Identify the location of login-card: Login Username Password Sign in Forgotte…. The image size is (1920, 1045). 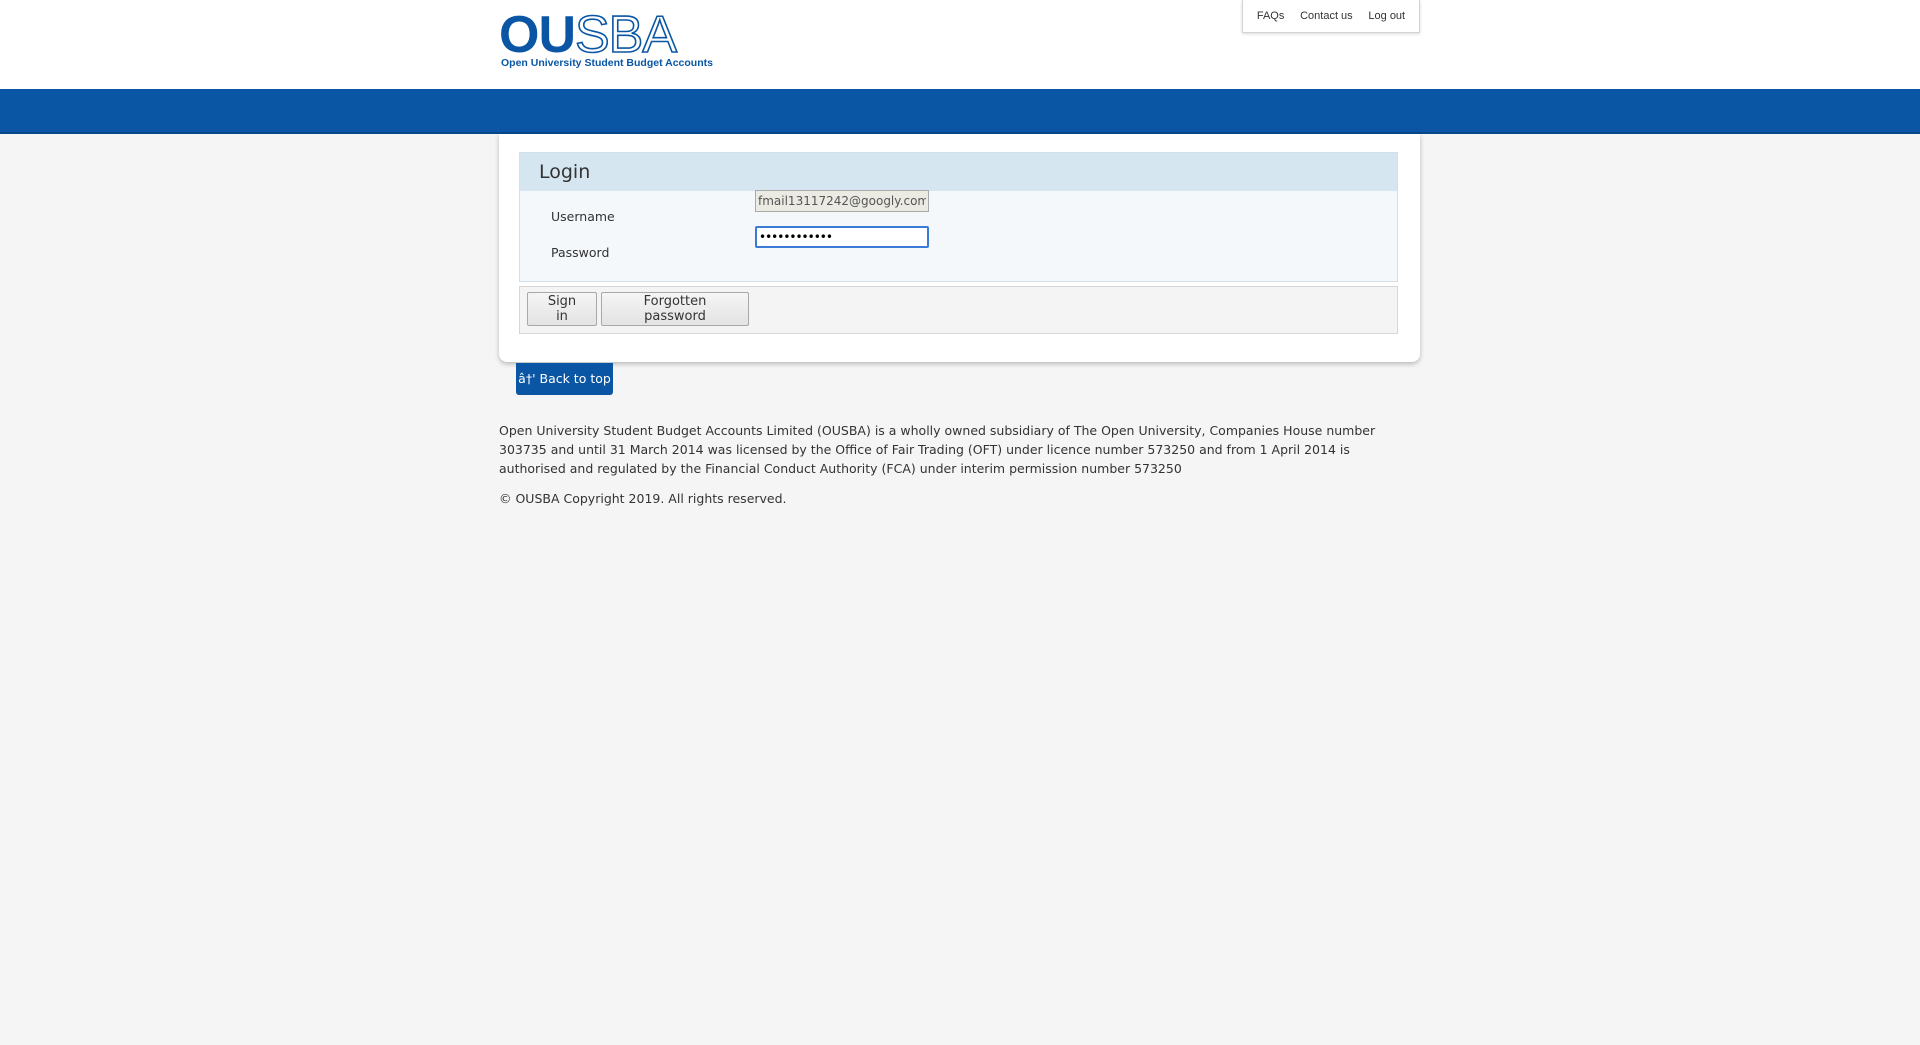
(959, 248).